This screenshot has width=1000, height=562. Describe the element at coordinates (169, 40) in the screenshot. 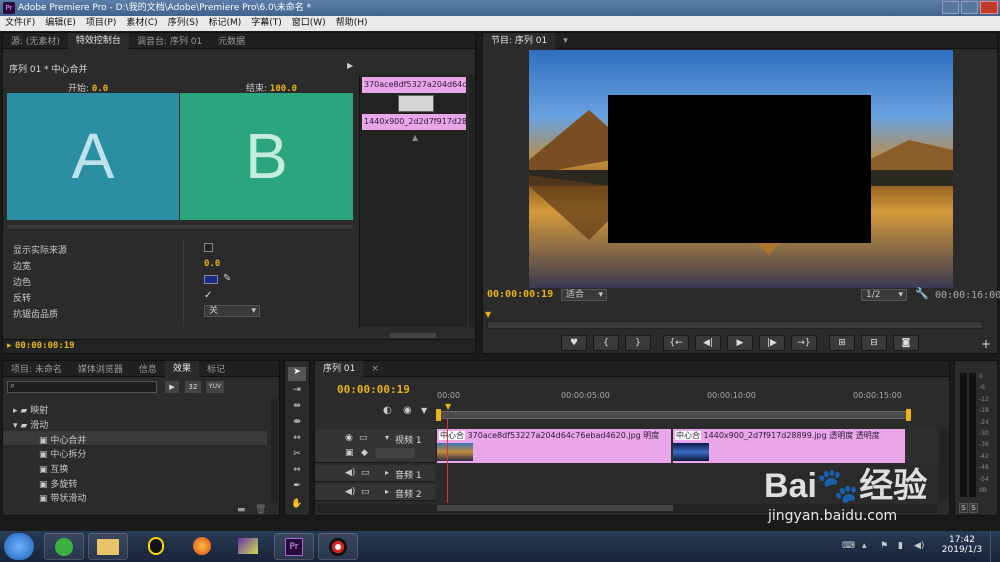

I see `tab-audio-mixer: 调音台: 序列 01` at that location.